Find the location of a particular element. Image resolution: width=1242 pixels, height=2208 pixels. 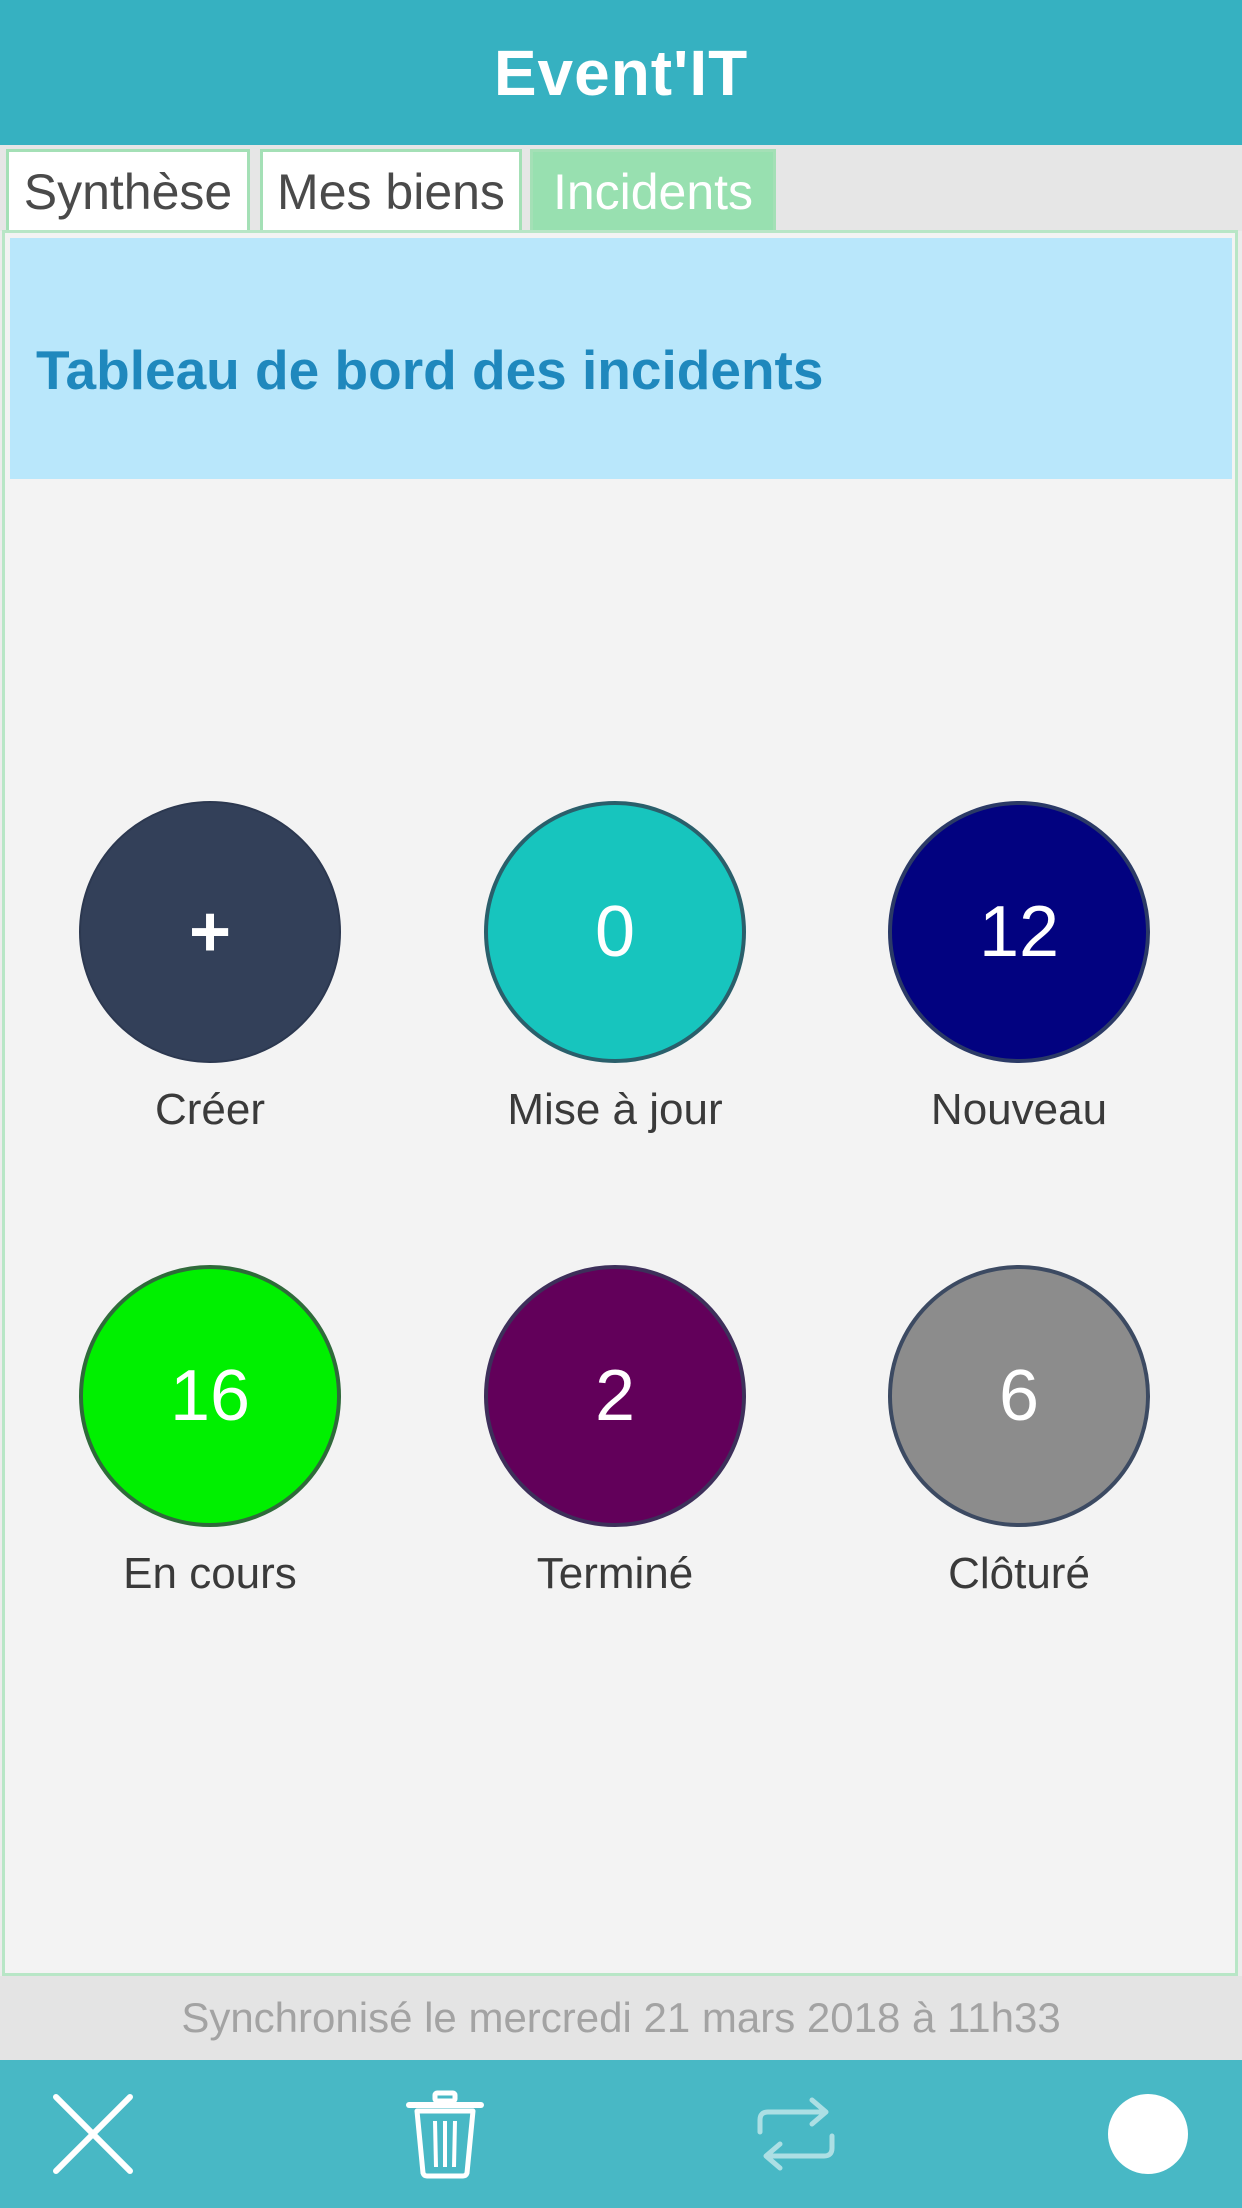

app-title: Event'IT is located at coordinates (621, 72).